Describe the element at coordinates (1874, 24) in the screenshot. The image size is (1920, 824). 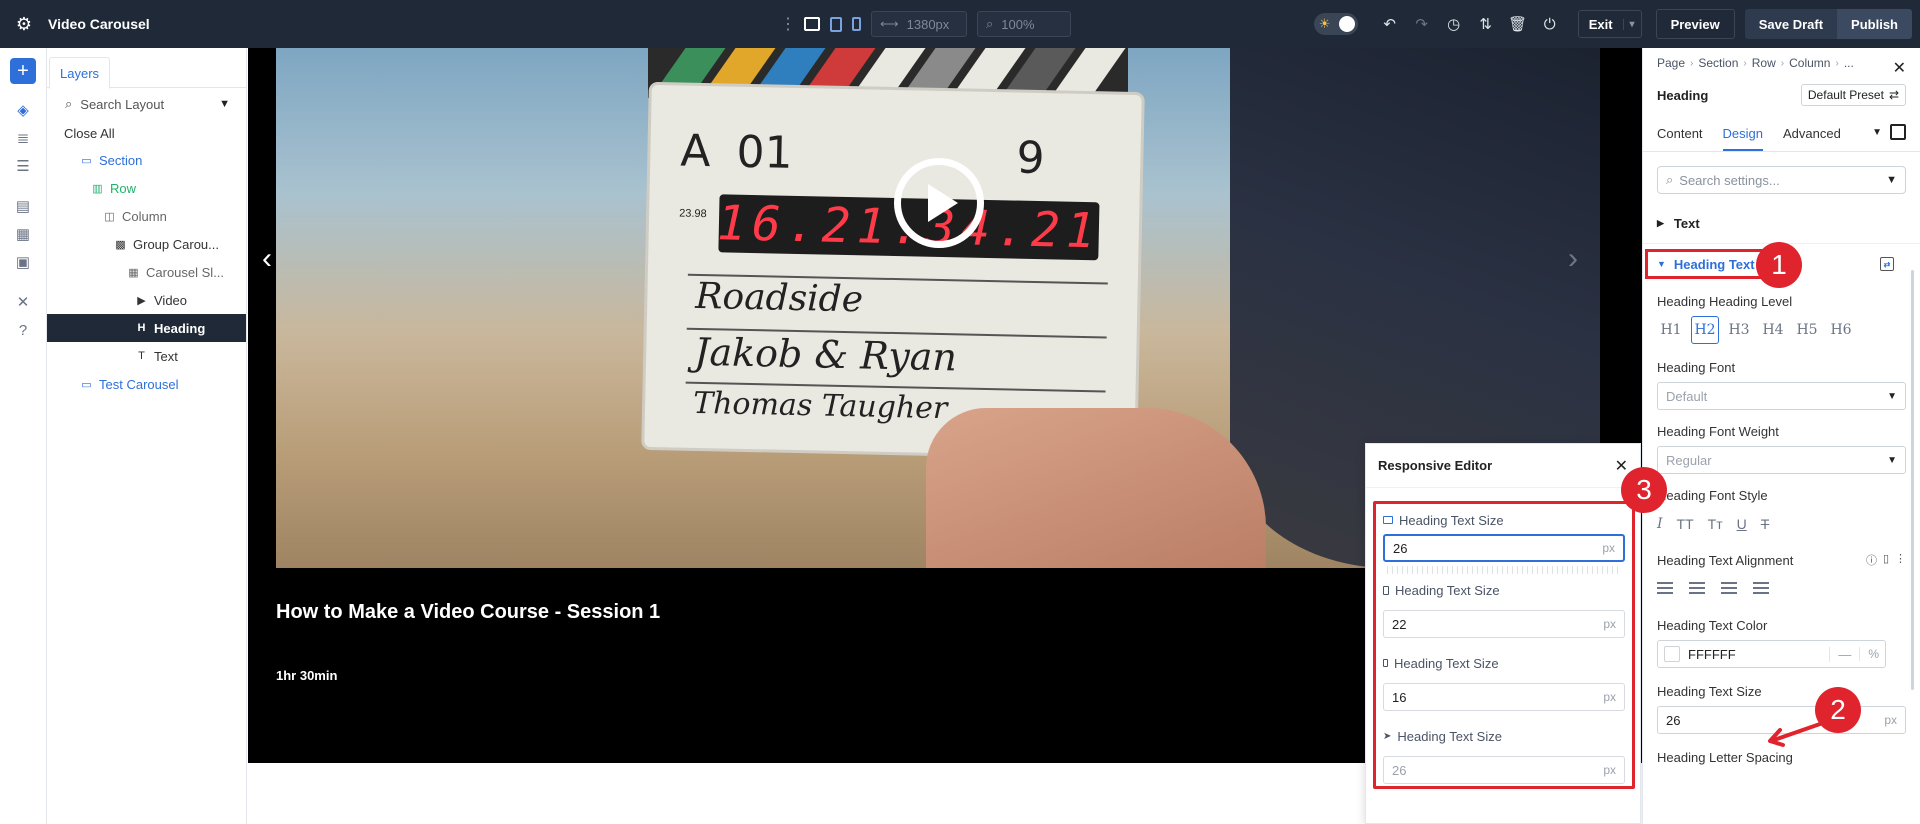
I see `publish-button: Publish` at that location.